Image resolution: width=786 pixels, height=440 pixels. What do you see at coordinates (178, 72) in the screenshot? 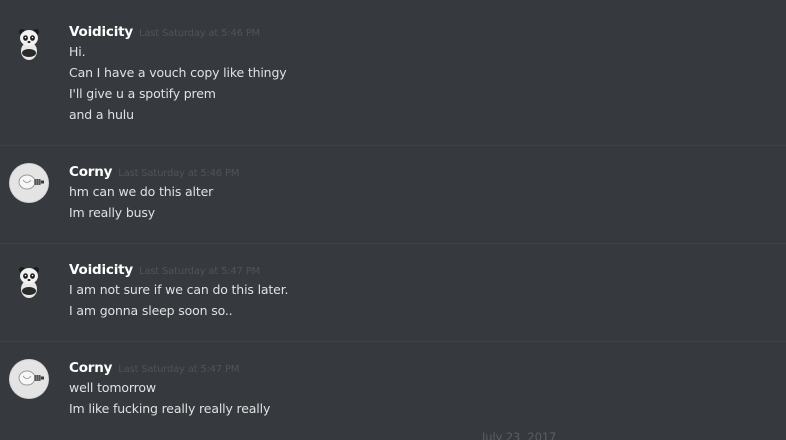
I see `message-text: Can I have a vouch copy like thingy` at bounding box center [178, 72].